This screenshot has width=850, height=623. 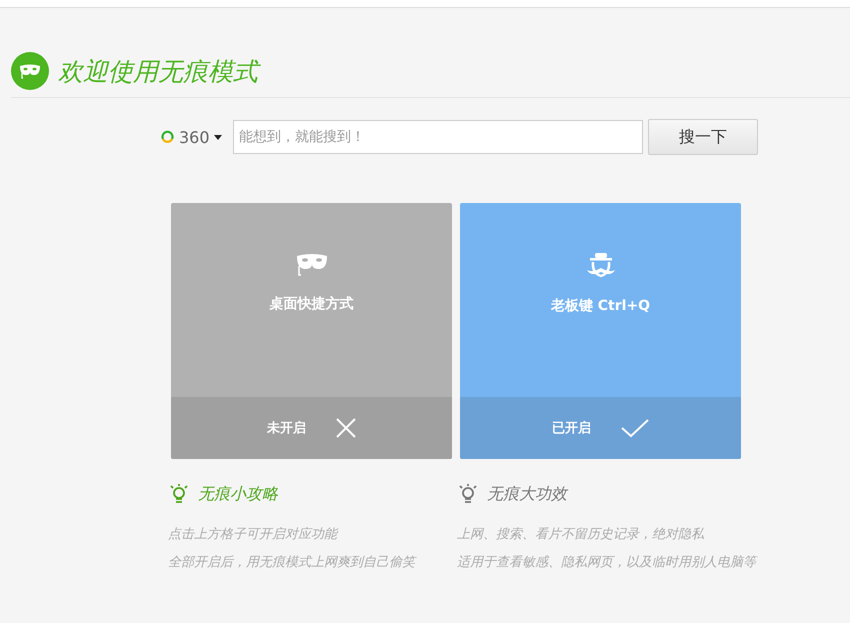 I want to click on tip-text: 全部开启后，用无痕模式上网爽到自己偷笑, so click(x=291, y=563).